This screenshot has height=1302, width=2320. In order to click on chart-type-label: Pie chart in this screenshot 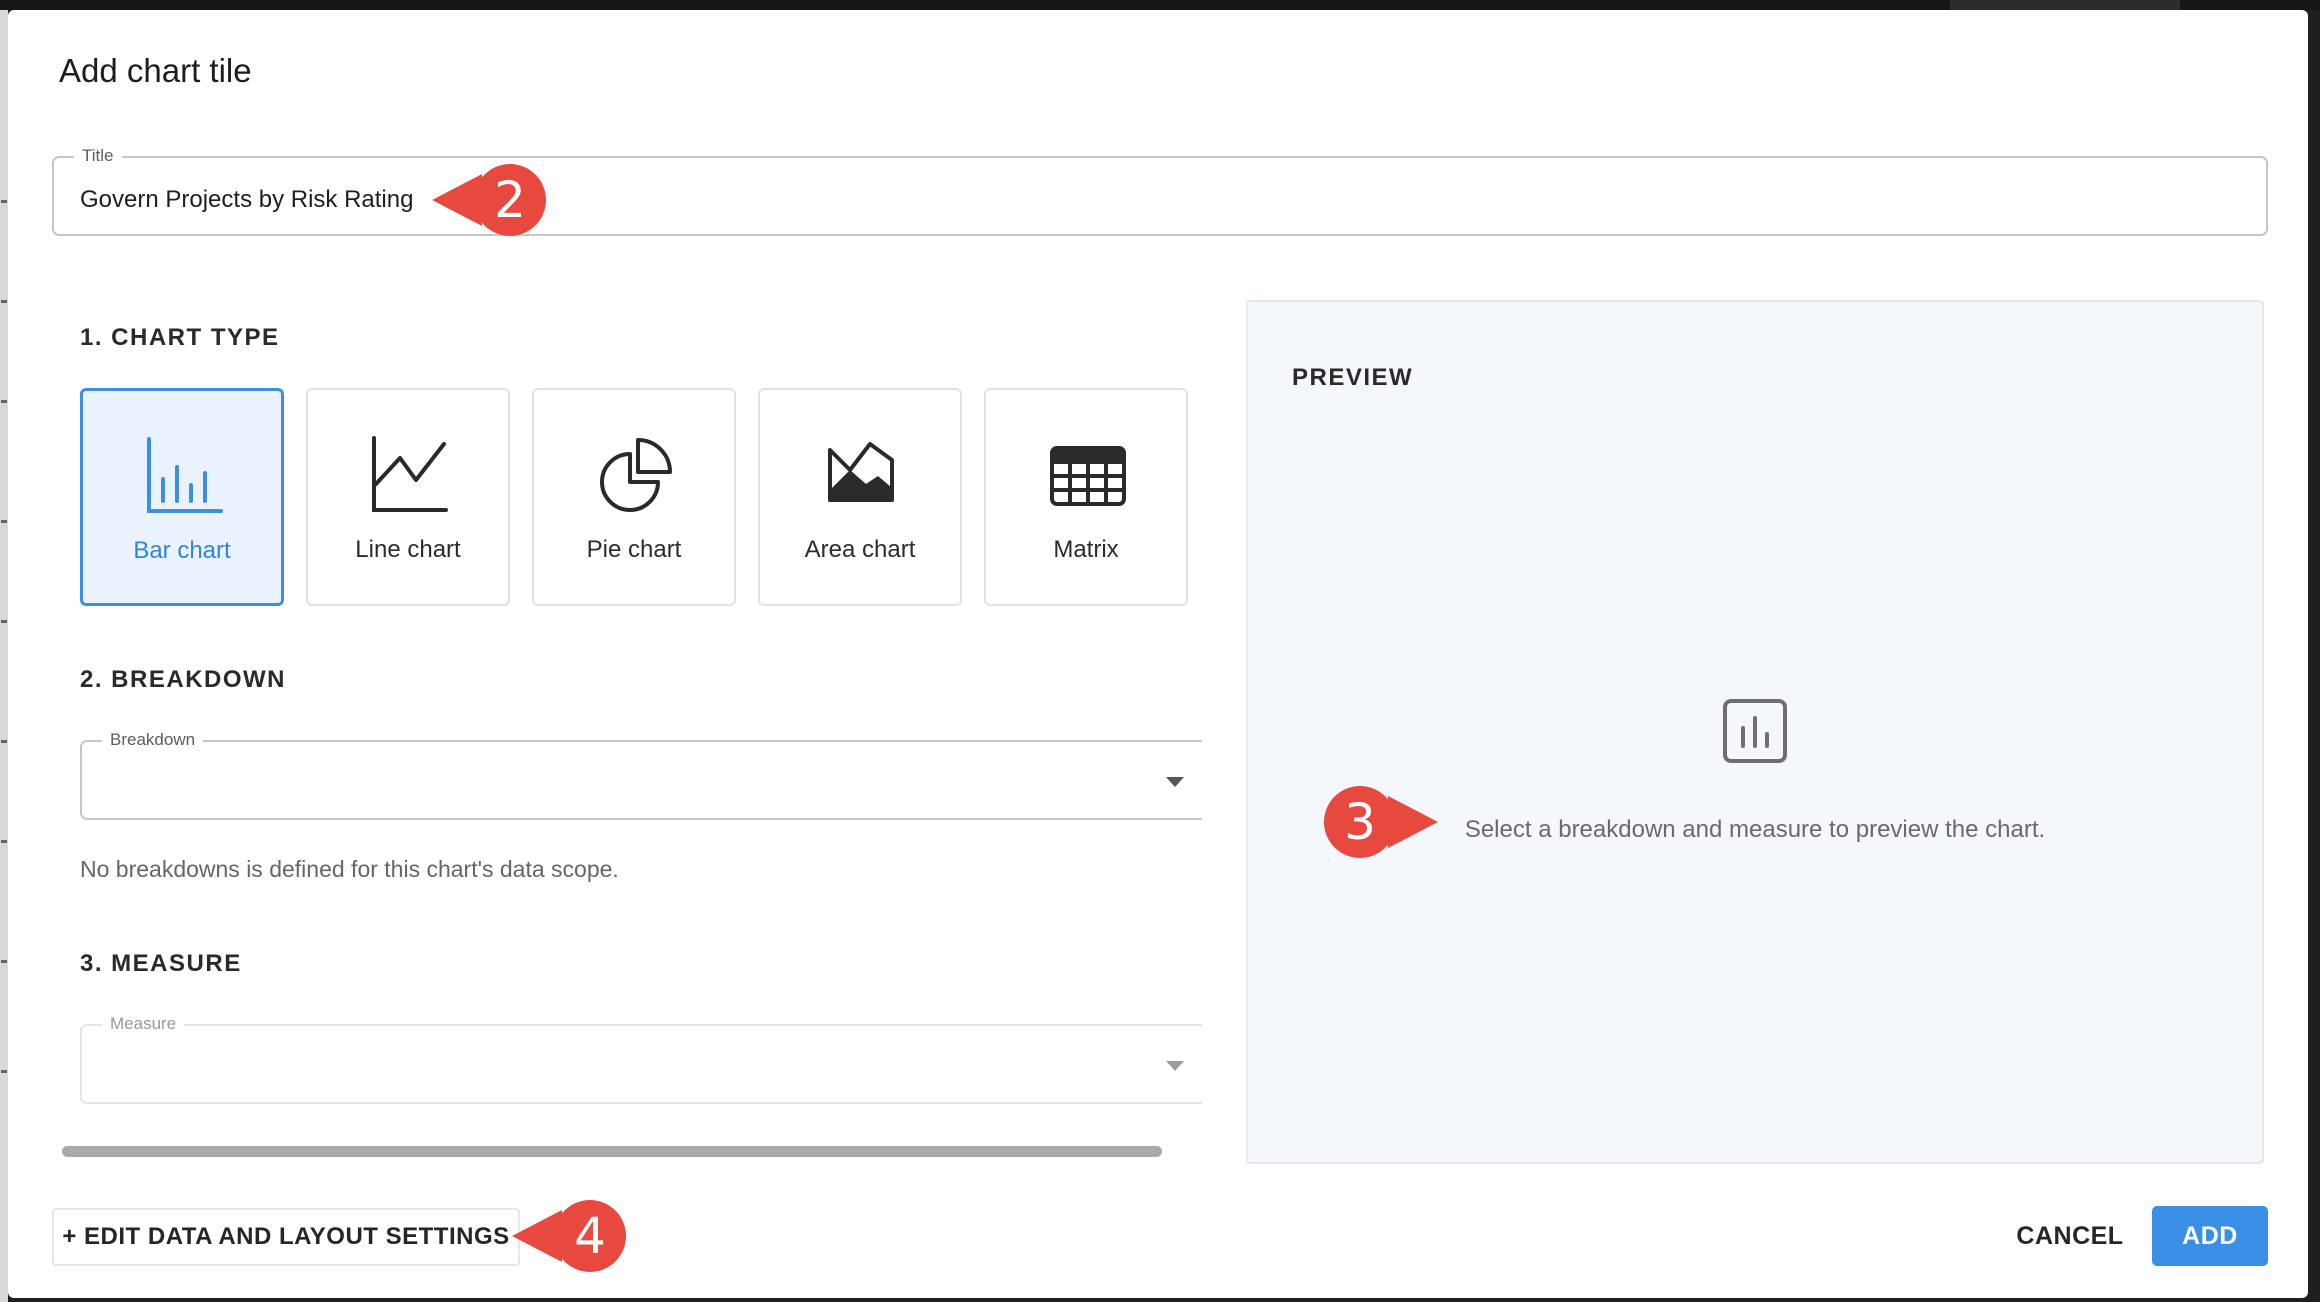, I will do `click(634, 549)`.